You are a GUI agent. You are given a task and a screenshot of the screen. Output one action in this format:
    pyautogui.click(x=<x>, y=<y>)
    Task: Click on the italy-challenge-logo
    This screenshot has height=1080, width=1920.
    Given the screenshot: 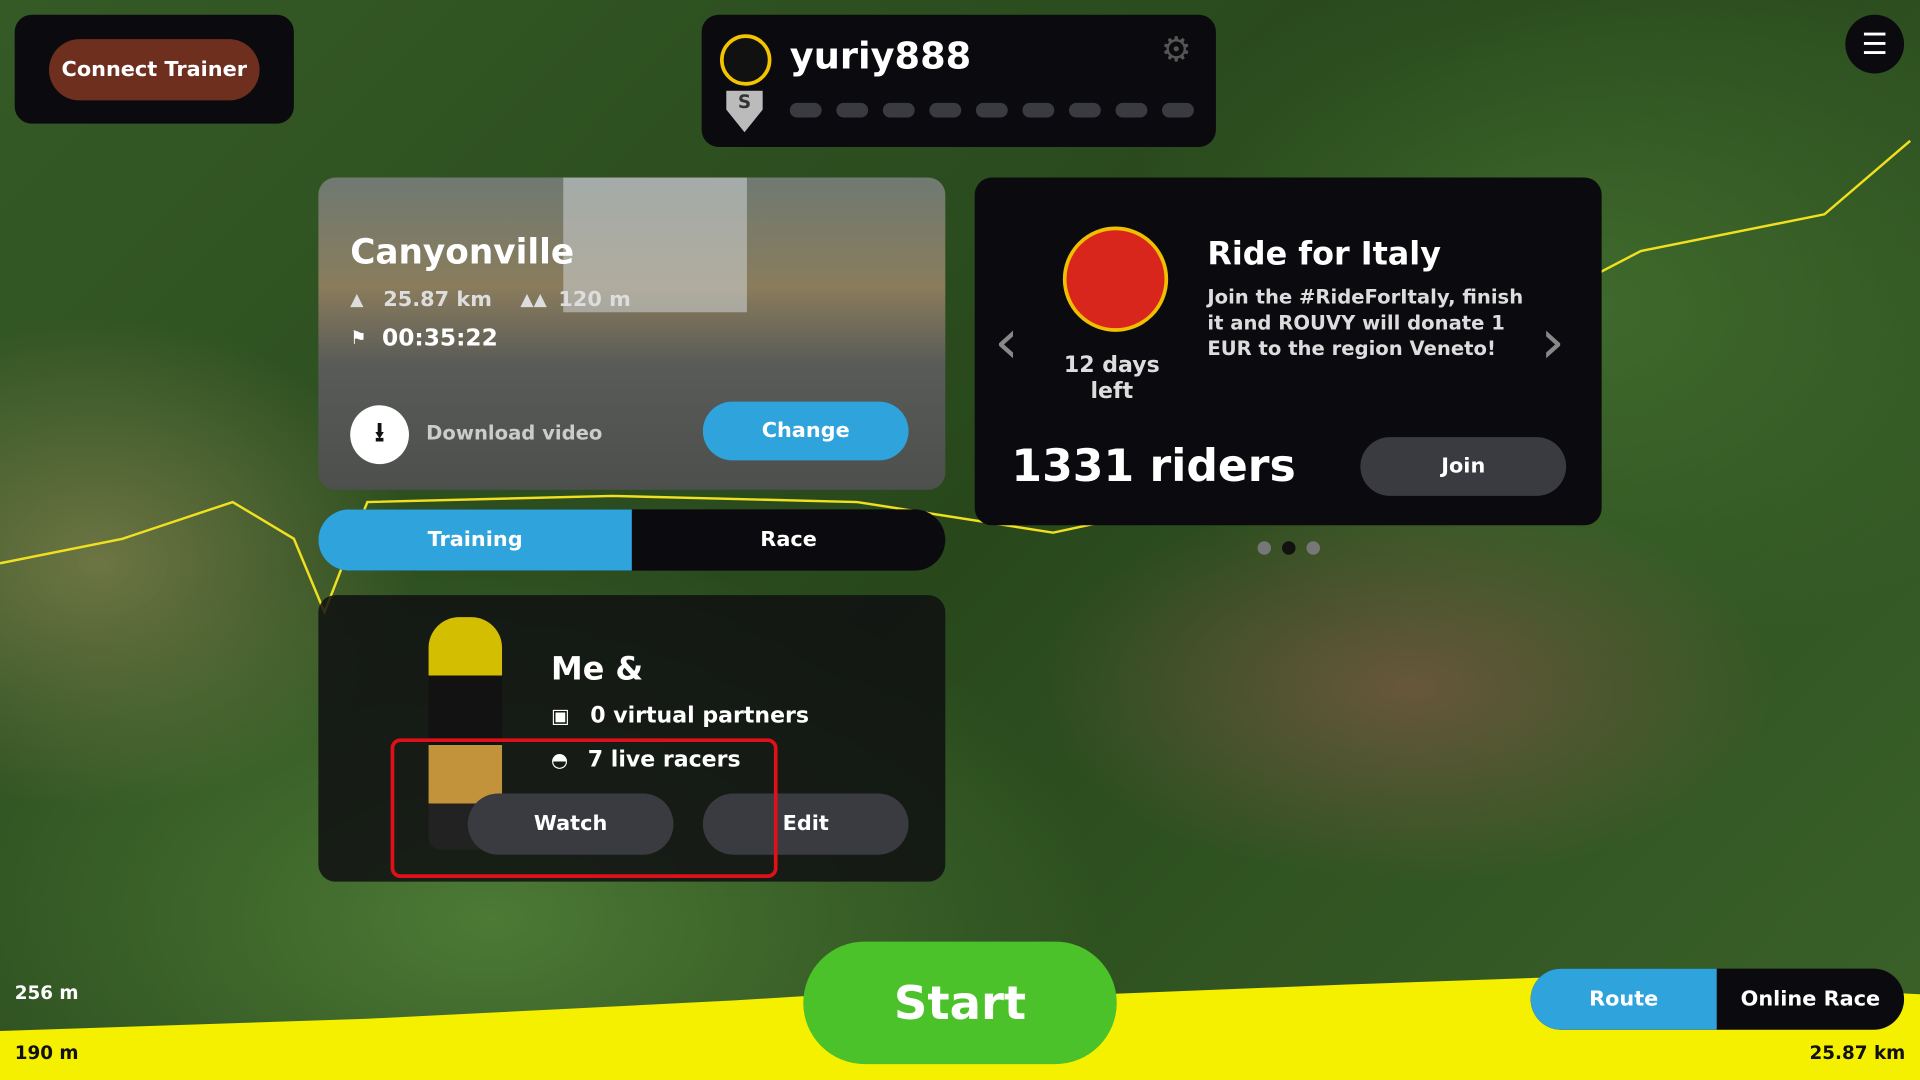 What is the action you would take?
    pyautogui.click(x=1115, y=279)
    